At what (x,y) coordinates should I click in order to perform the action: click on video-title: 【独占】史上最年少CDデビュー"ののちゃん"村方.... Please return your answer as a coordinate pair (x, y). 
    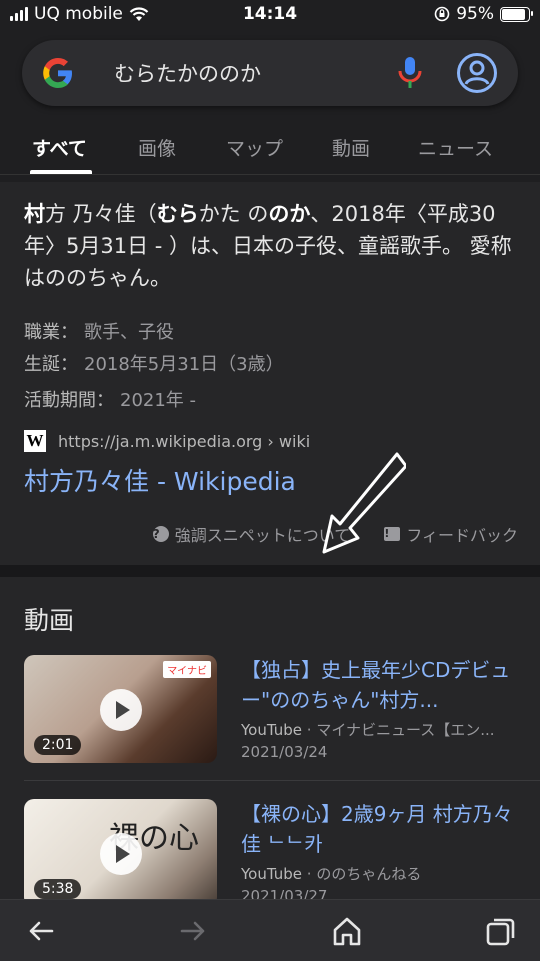
    Looking at the image, I should click on (381, 685).